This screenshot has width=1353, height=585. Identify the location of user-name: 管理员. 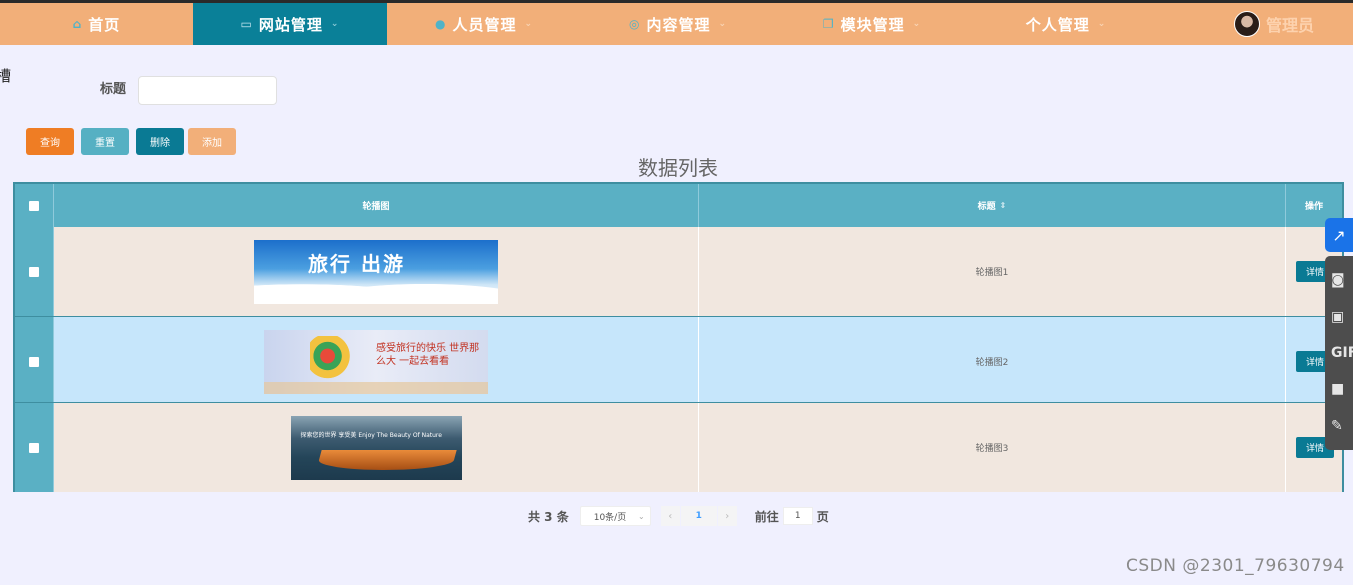
(1290, 25).